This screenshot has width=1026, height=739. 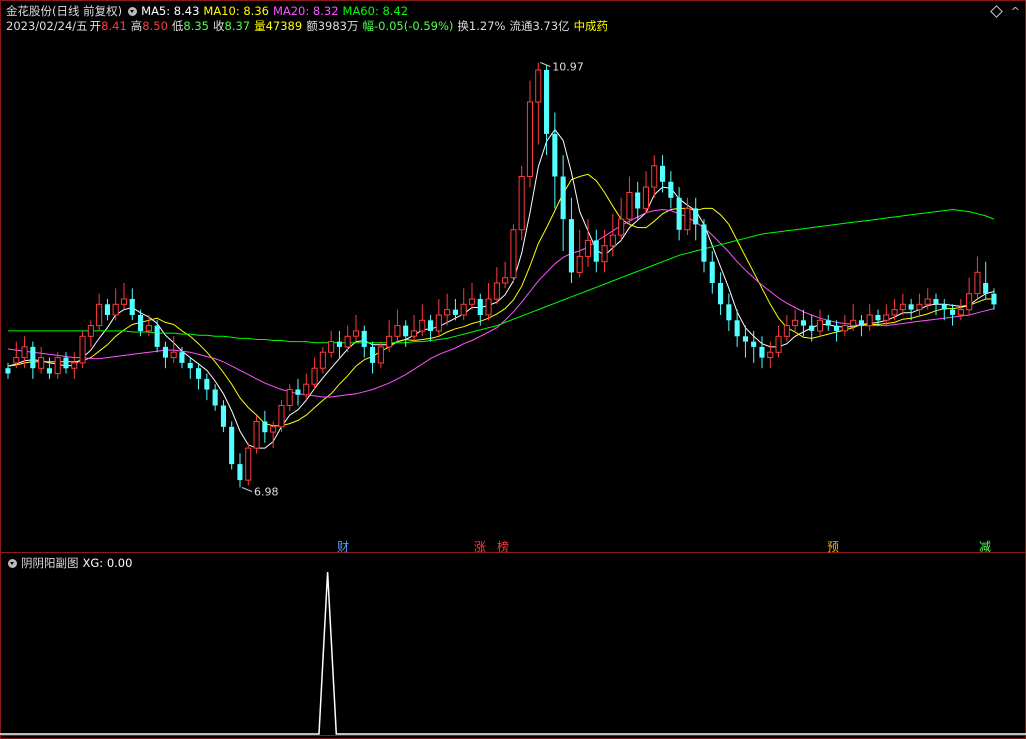 What do you see at coordinates (136, 26) in the screenshot?
I see `high-label: 高` at bounding box center [136, 26].